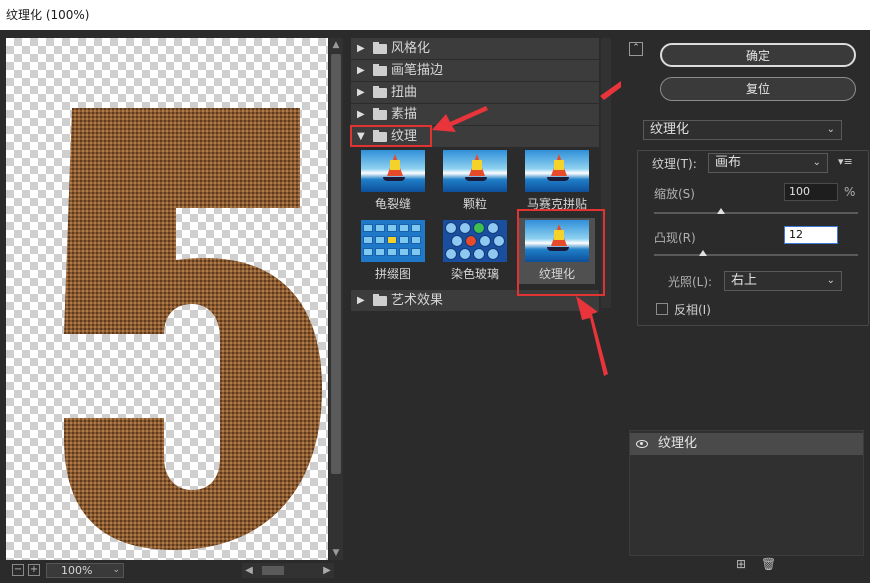  What do you see at coordinates (721, 211) in the screenshot?
I see `scaling-slider-knob` at bounding box center [721, 211].